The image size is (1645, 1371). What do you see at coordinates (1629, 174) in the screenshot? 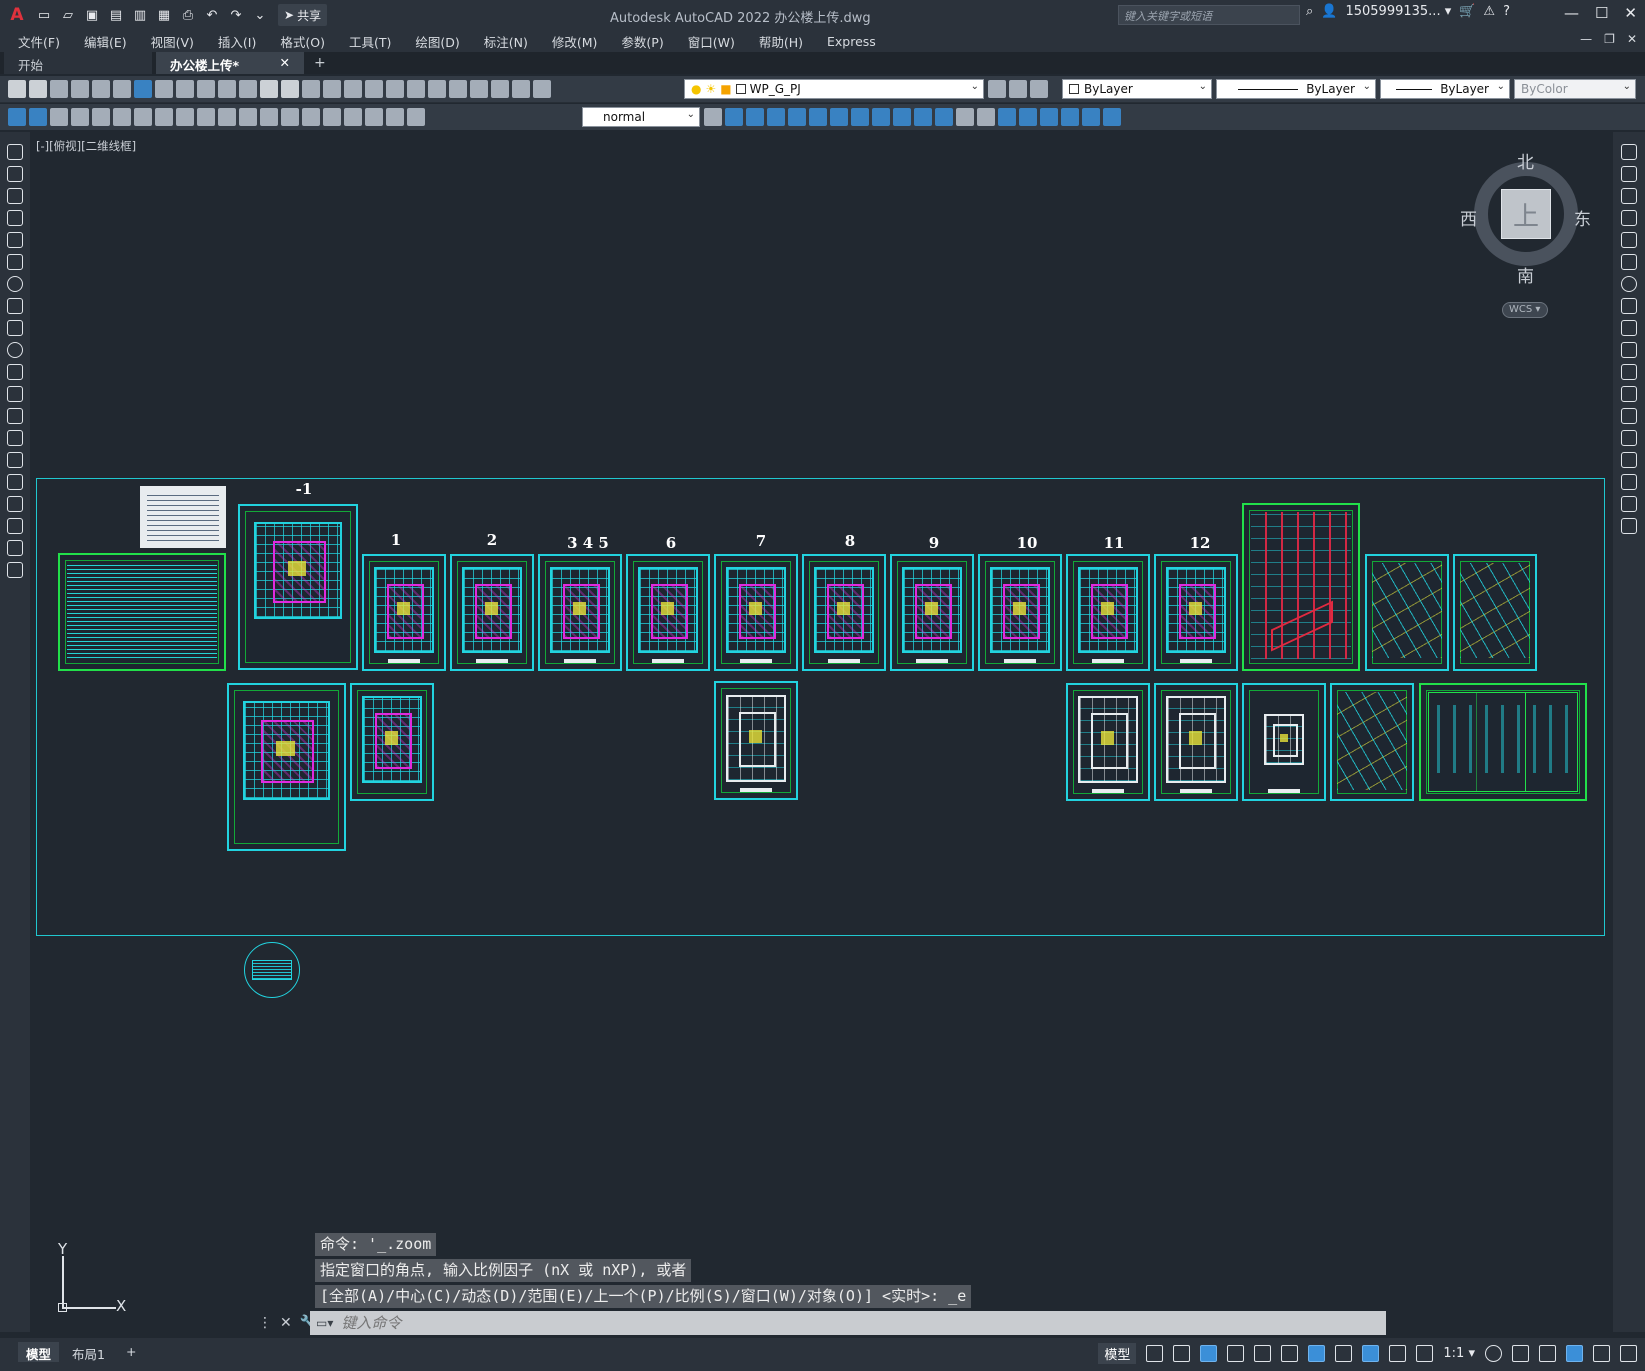
I see `copy-object-icon` at bounding box center [1629, 174].